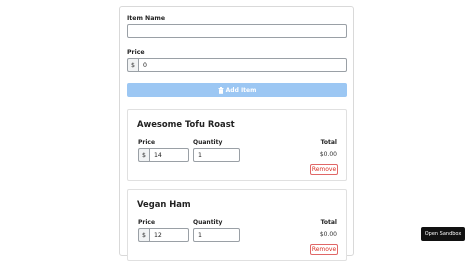  Describe the element at coordinates (164, 204) in the screenshot. I see `item-name: Vegan Ham` at that location.